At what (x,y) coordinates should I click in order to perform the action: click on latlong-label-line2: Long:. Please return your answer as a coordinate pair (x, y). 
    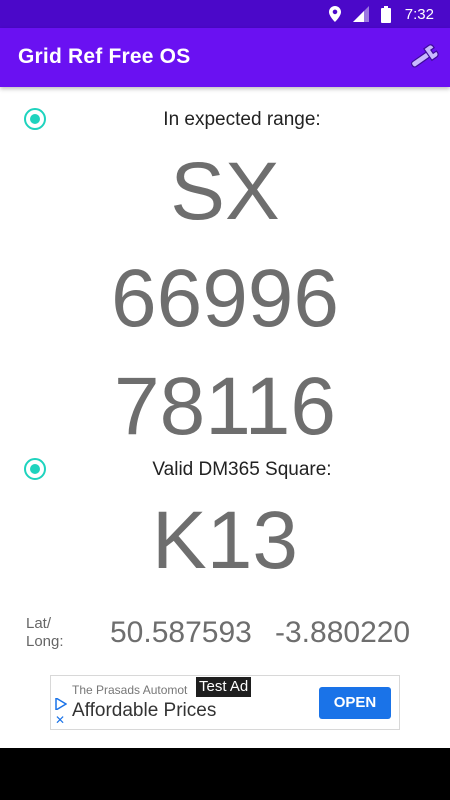
    Looking at the image, I should click on (45, 641).